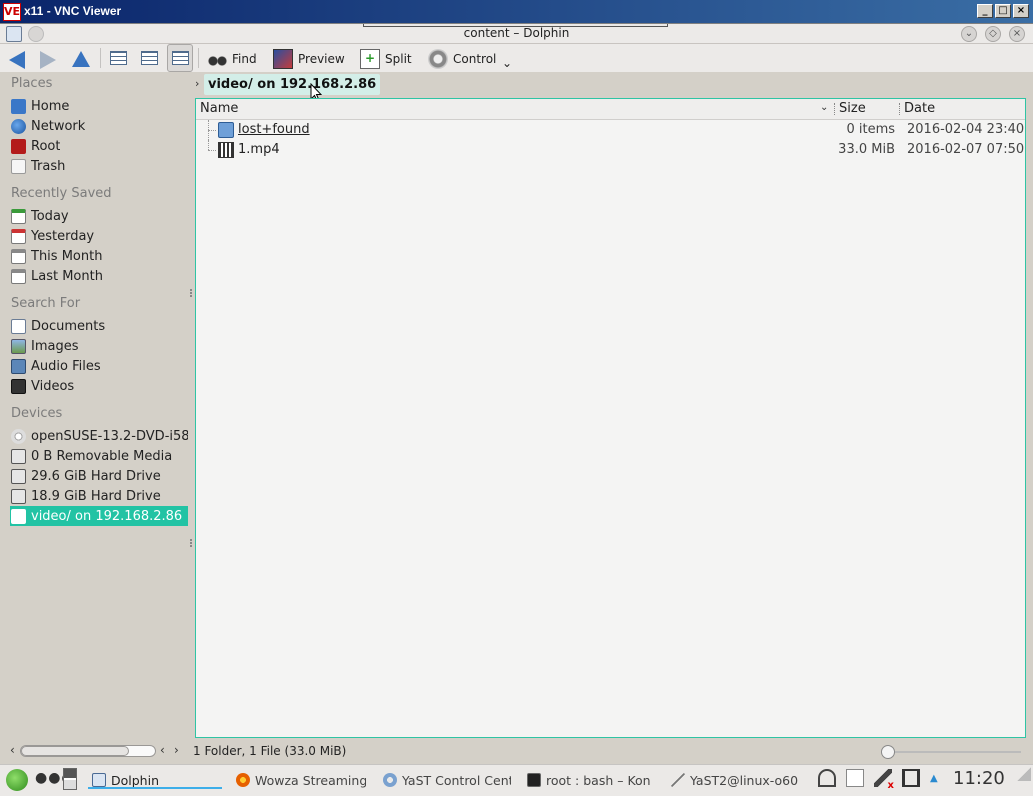  Describe the element at coordinates (18, 166) in the screenshot. I see `trash-icon` at that location.